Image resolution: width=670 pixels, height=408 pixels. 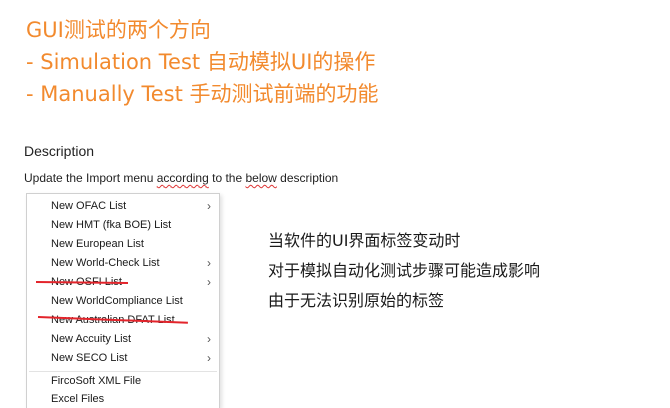 I want to click on headline-manually-test: - Manually Test 手动测试前端的功能, so click(x=202, y=94).